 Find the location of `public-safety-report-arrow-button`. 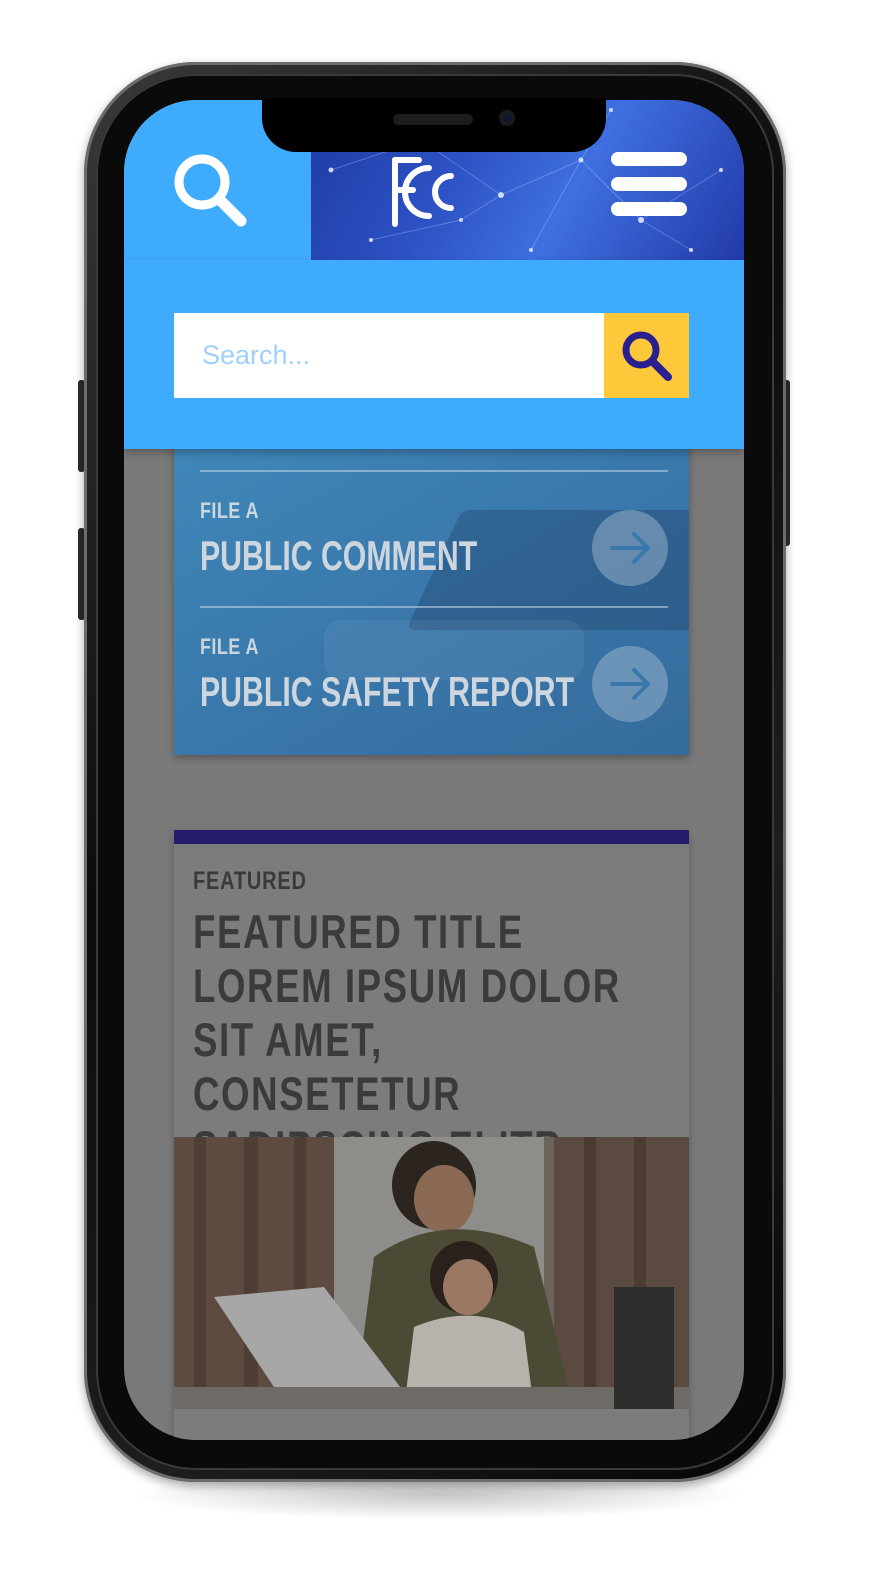

public-safety-report-arrow-button is located at coordinates (630, 684).